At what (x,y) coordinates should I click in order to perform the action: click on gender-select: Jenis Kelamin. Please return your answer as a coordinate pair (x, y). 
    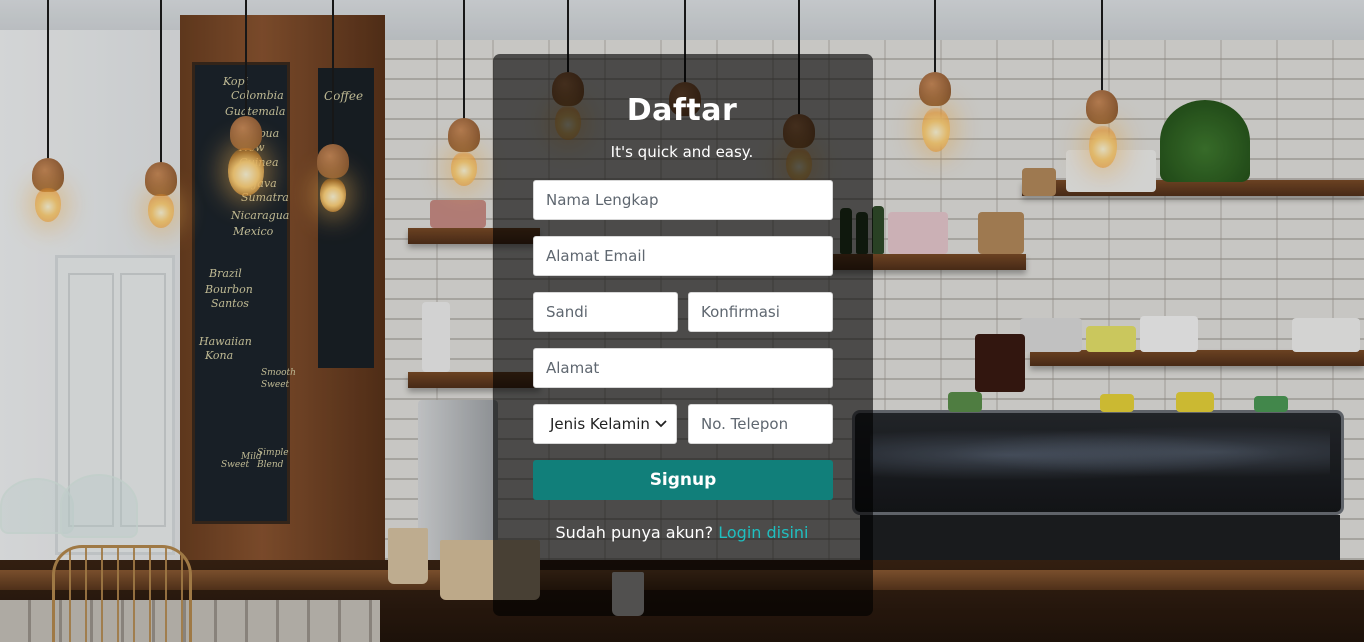
    Looking at the image, I should click on (605, 424).